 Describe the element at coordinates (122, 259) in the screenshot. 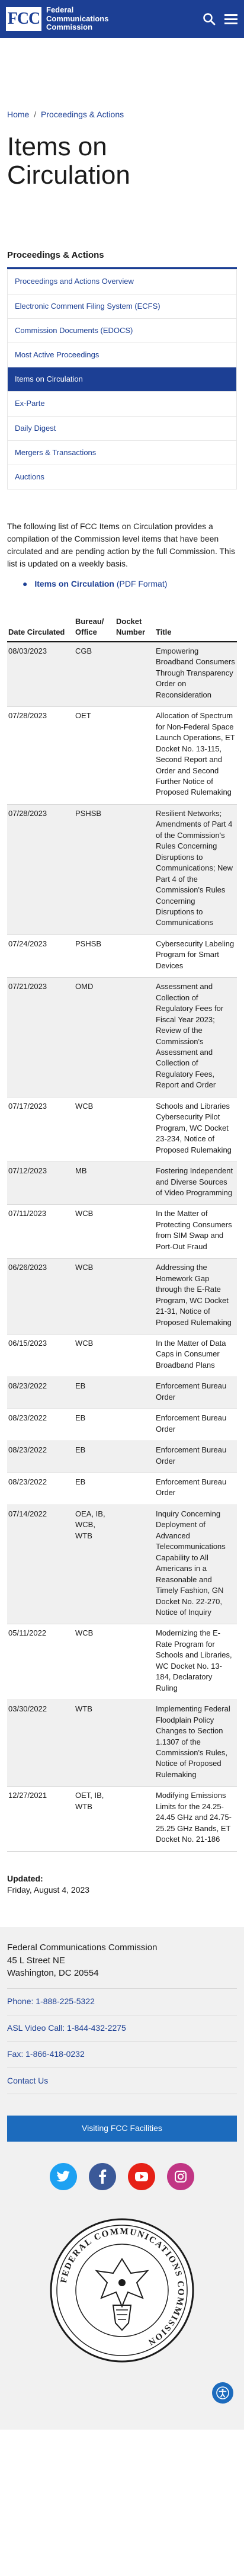

I see `section-nav-title: Proceedings & Actions` at that location.